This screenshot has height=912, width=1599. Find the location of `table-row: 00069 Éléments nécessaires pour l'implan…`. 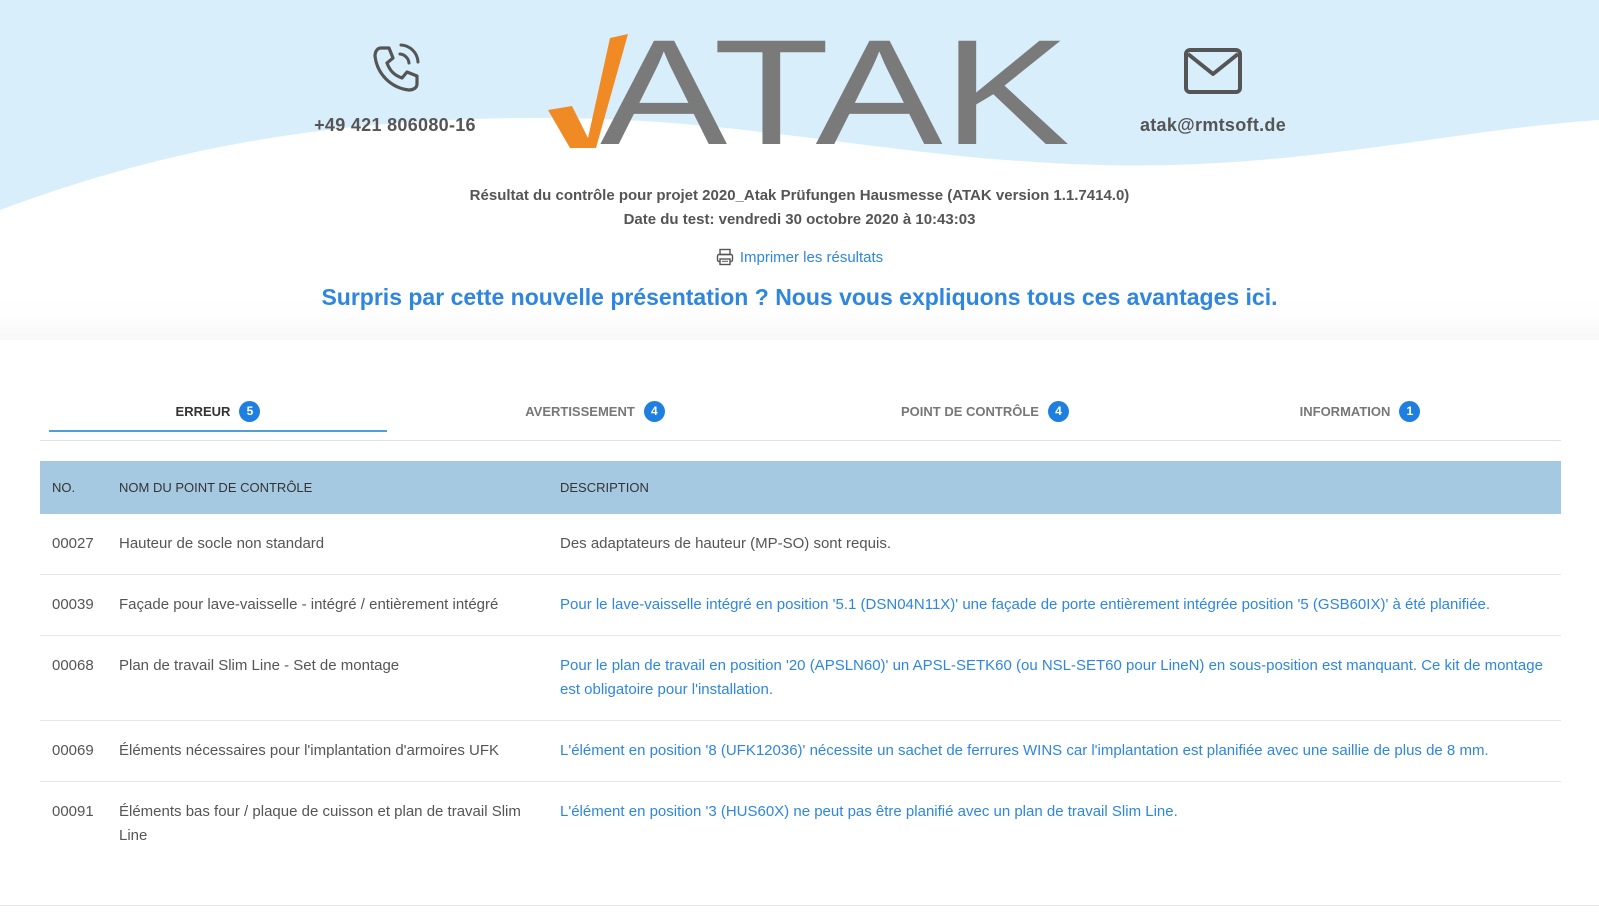

table-row: 00069 Éléments nécessaires pour l'implan… is located at coordinates (800, 751).